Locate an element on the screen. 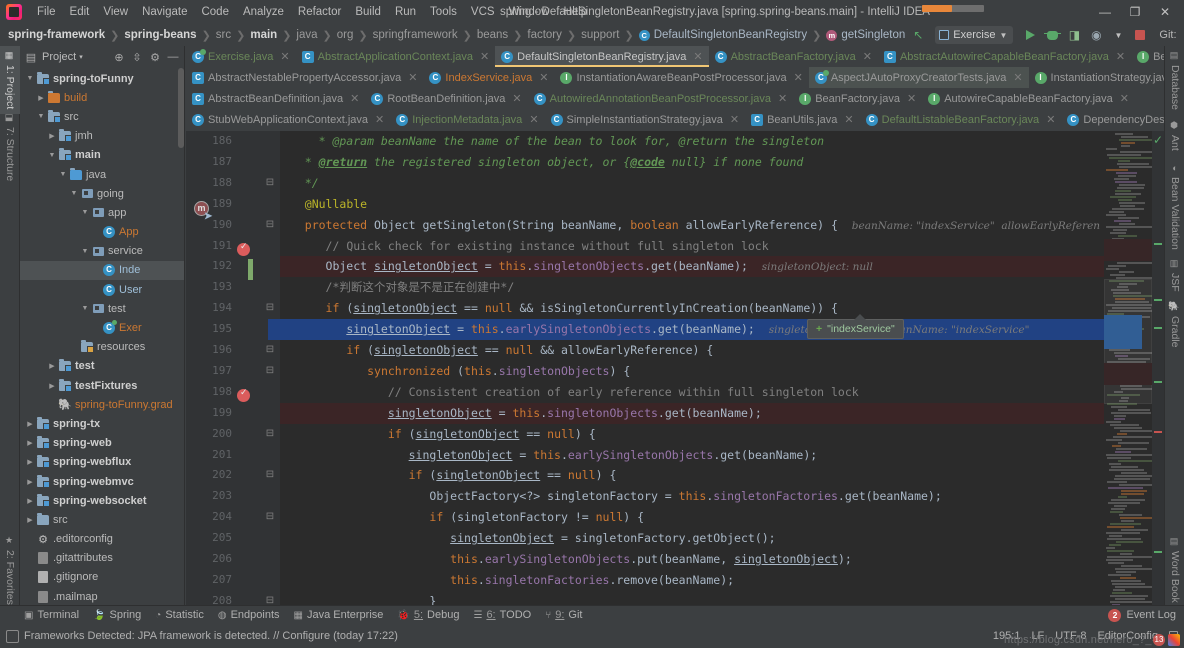  tree-node: ▶ spring-websocket is located at coordinates (102, 500).